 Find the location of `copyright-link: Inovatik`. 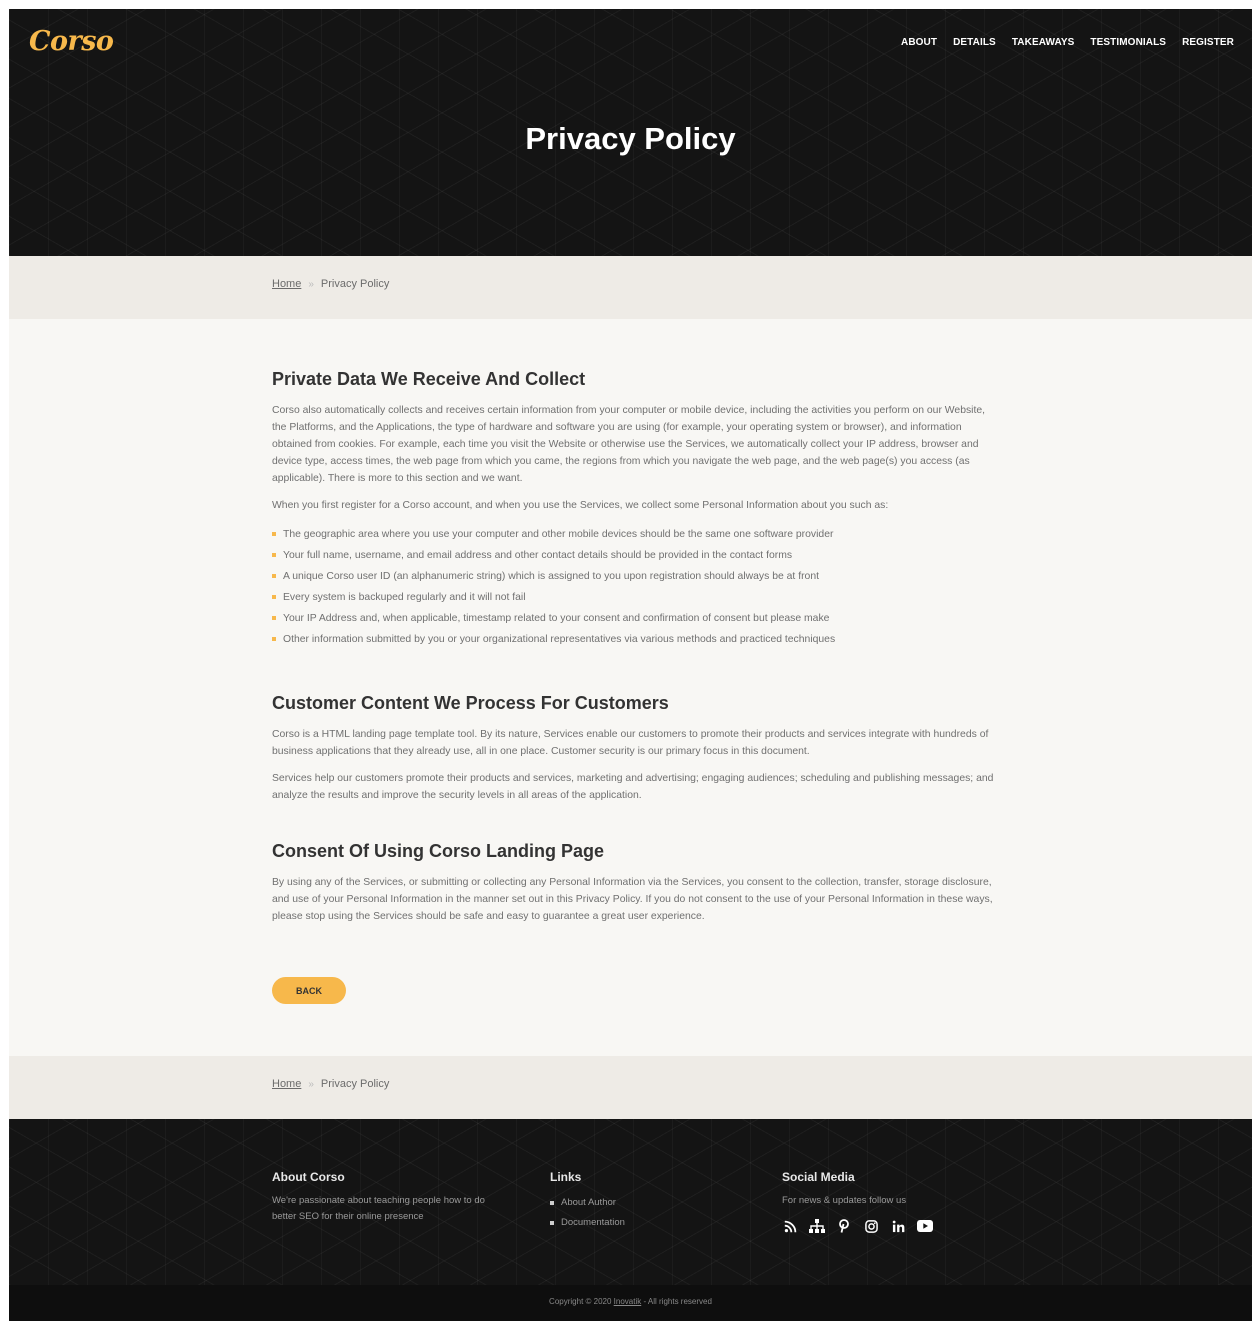

copyright-link: Inovatik is located at coordinates (628, 1301).